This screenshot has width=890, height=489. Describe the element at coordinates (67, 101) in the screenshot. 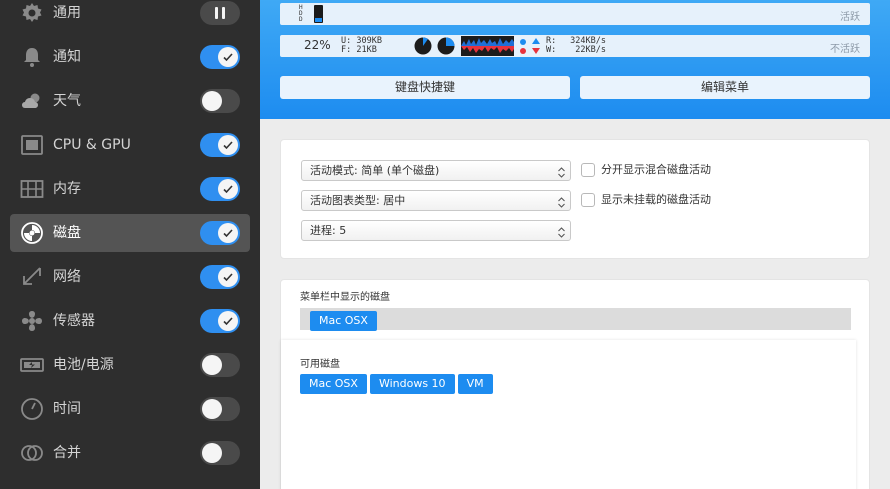

I see `sidebar-item-label: 天气` at that location.